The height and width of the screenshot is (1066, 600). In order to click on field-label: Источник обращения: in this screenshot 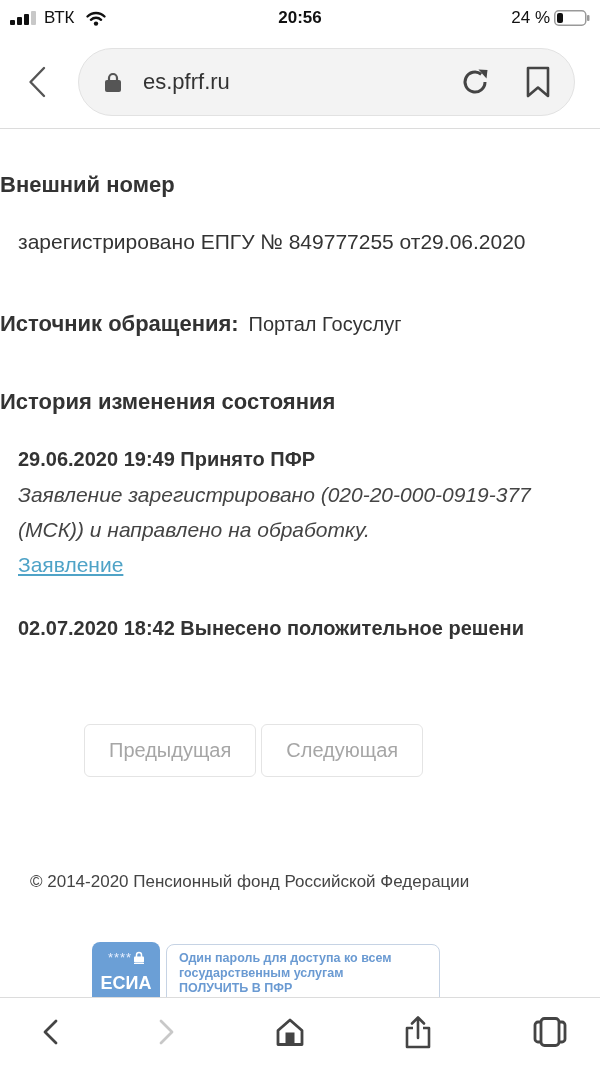, I will do `click(119, 324)`.